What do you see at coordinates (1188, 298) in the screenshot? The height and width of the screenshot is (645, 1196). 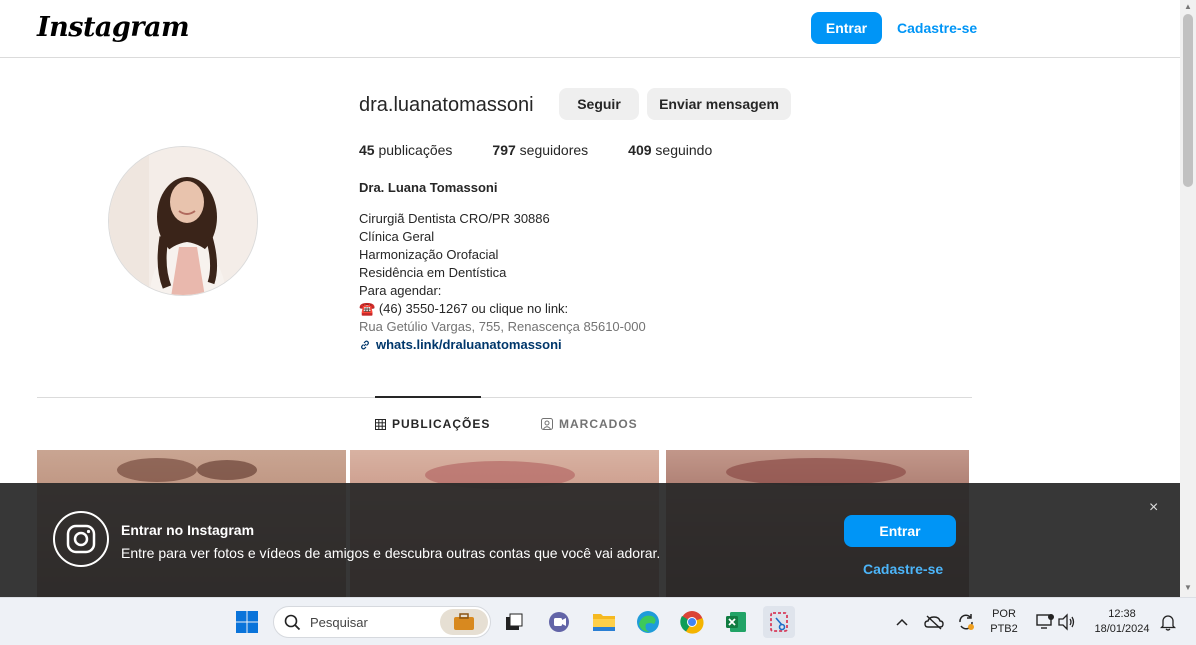 I see `page-scrollbar: ▲ ▼` at bounding box center [1188, 298].